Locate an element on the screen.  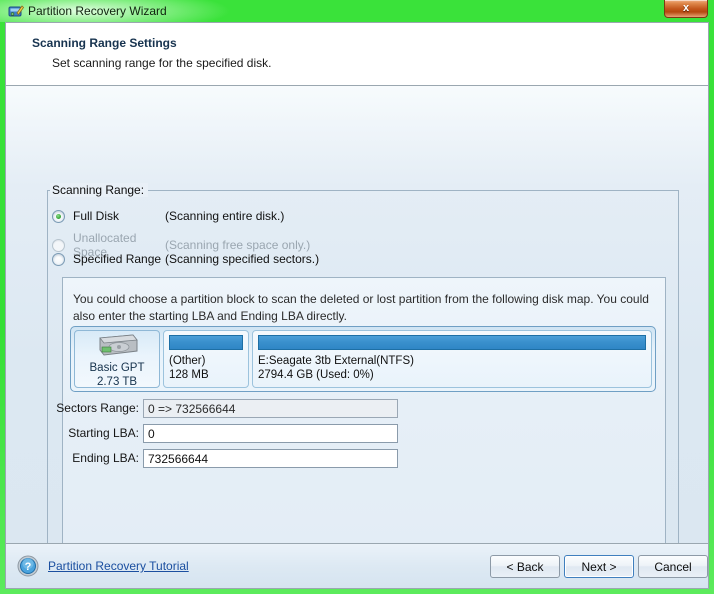
label-sectors-range: Sectors Range: is located at coordinates (97, 408).